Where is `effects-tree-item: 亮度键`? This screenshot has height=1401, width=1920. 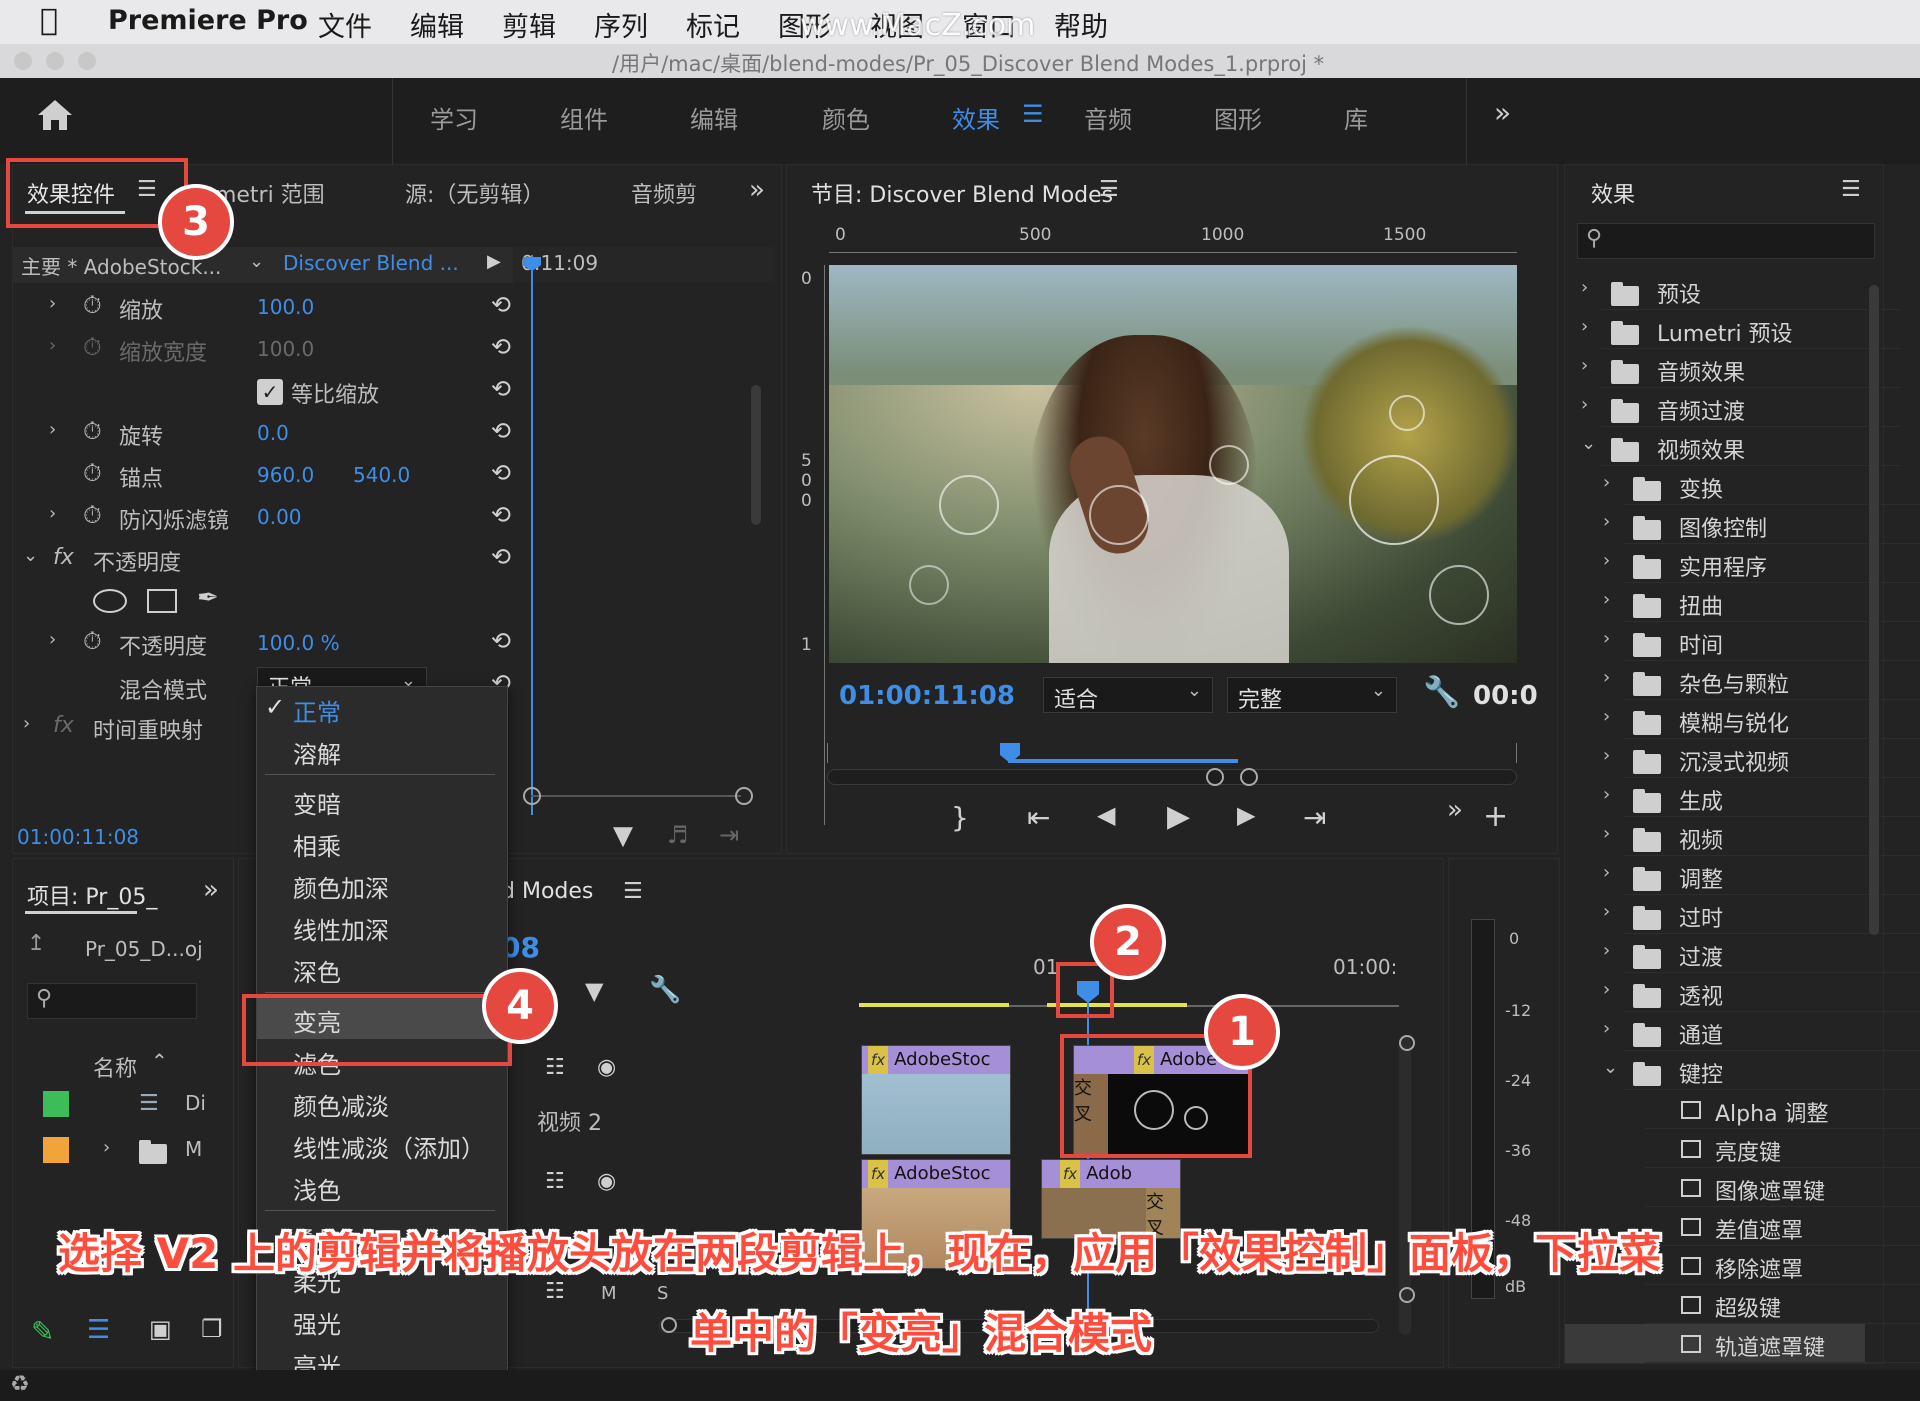
effects-tree-item: 亮度键 is located at coordinates (1742, 1148).